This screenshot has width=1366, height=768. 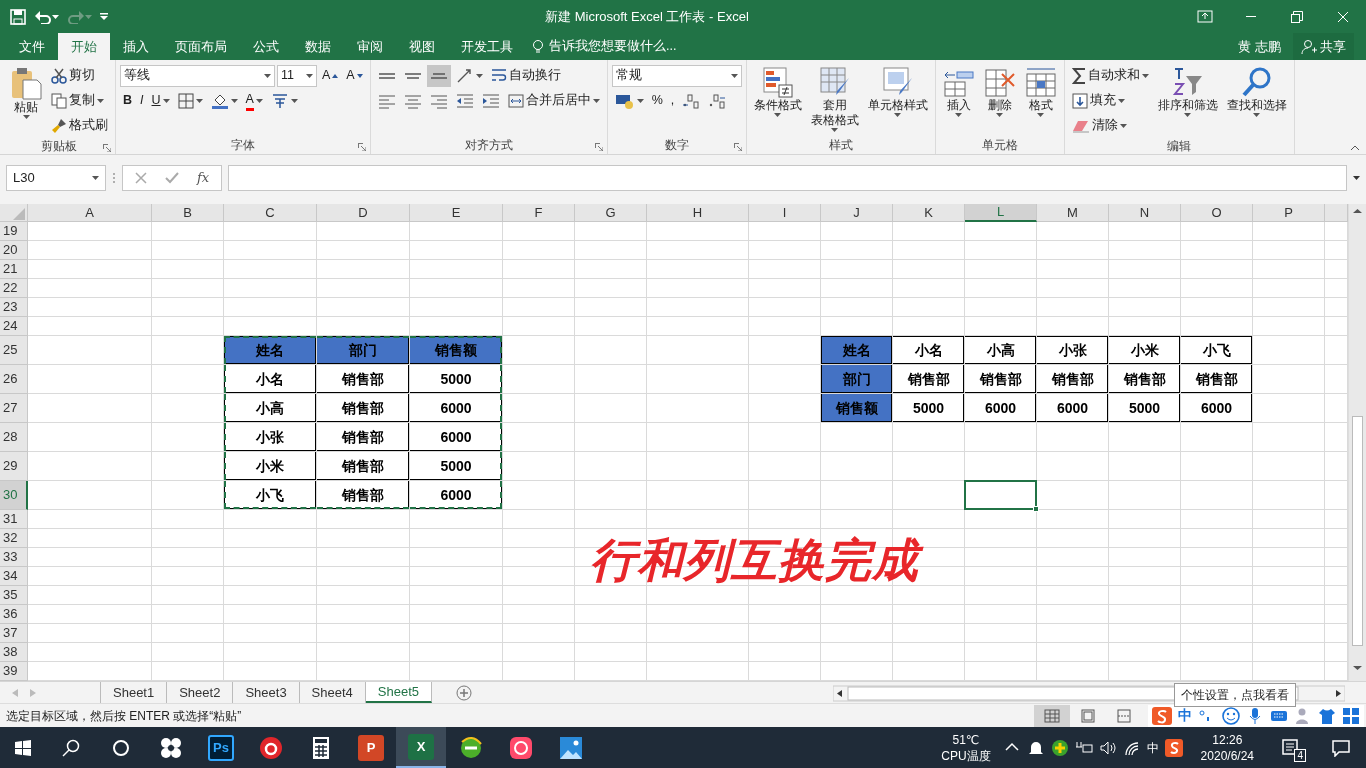 I want to click on ribbon-tab: 页面布局, so click(x=201, y=46).